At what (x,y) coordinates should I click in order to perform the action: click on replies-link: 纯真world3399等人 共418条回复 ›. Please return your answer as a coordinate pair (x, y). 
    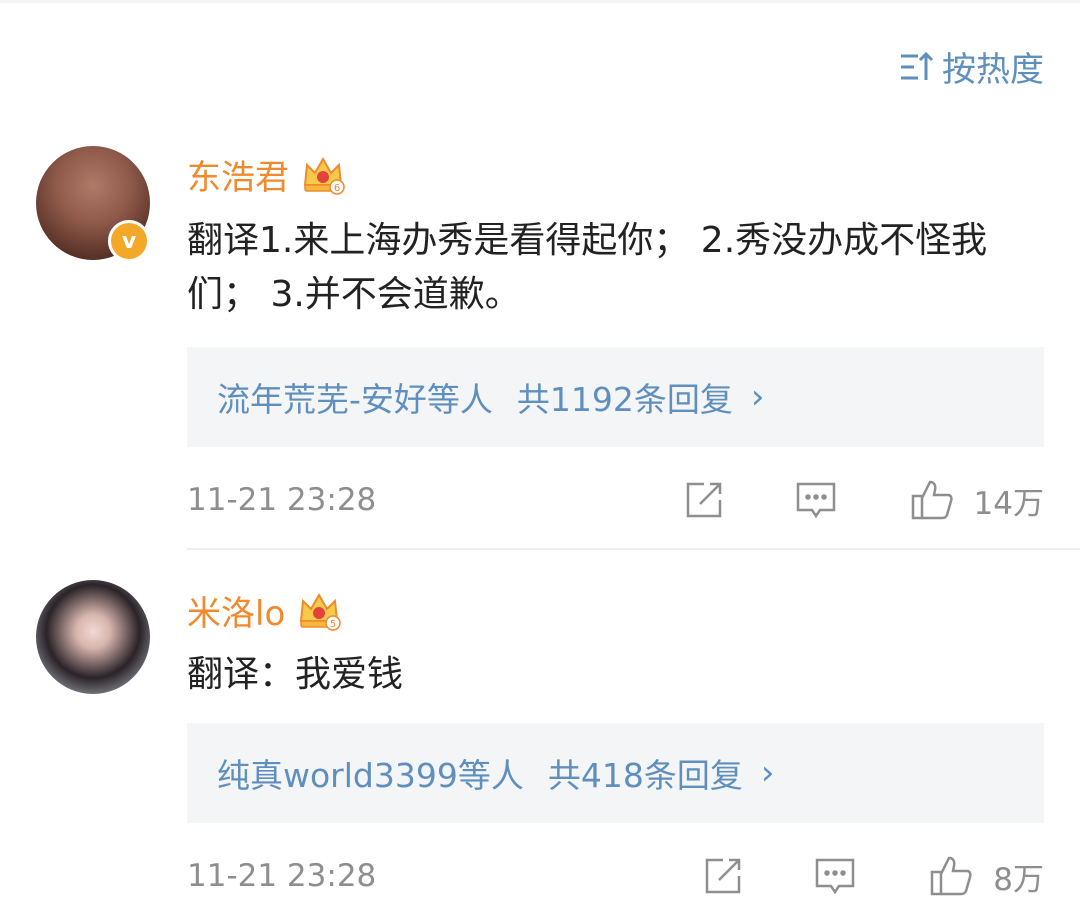
    Looking at the image, I should click on (615, 773).